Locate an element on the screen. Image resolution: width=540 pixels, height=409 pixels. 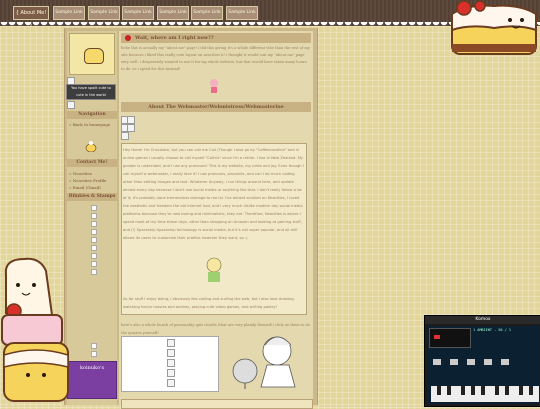
sidebar-avatar-image is located at coordinates (92, 54).